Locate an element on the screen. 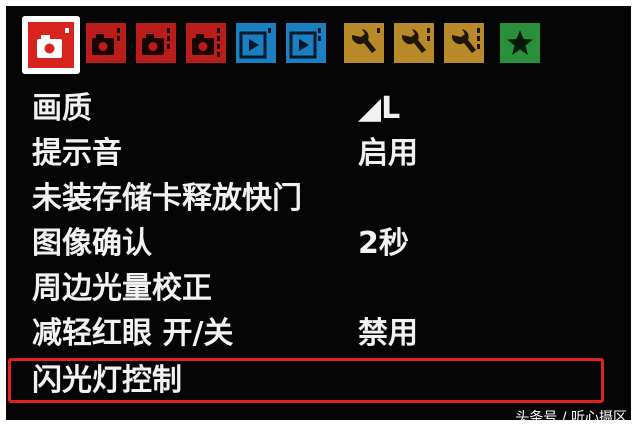 This screenshot has height=428, width=637. watermark-text: 头条号 / 听心摄区 is located at coordinates (571, 418).